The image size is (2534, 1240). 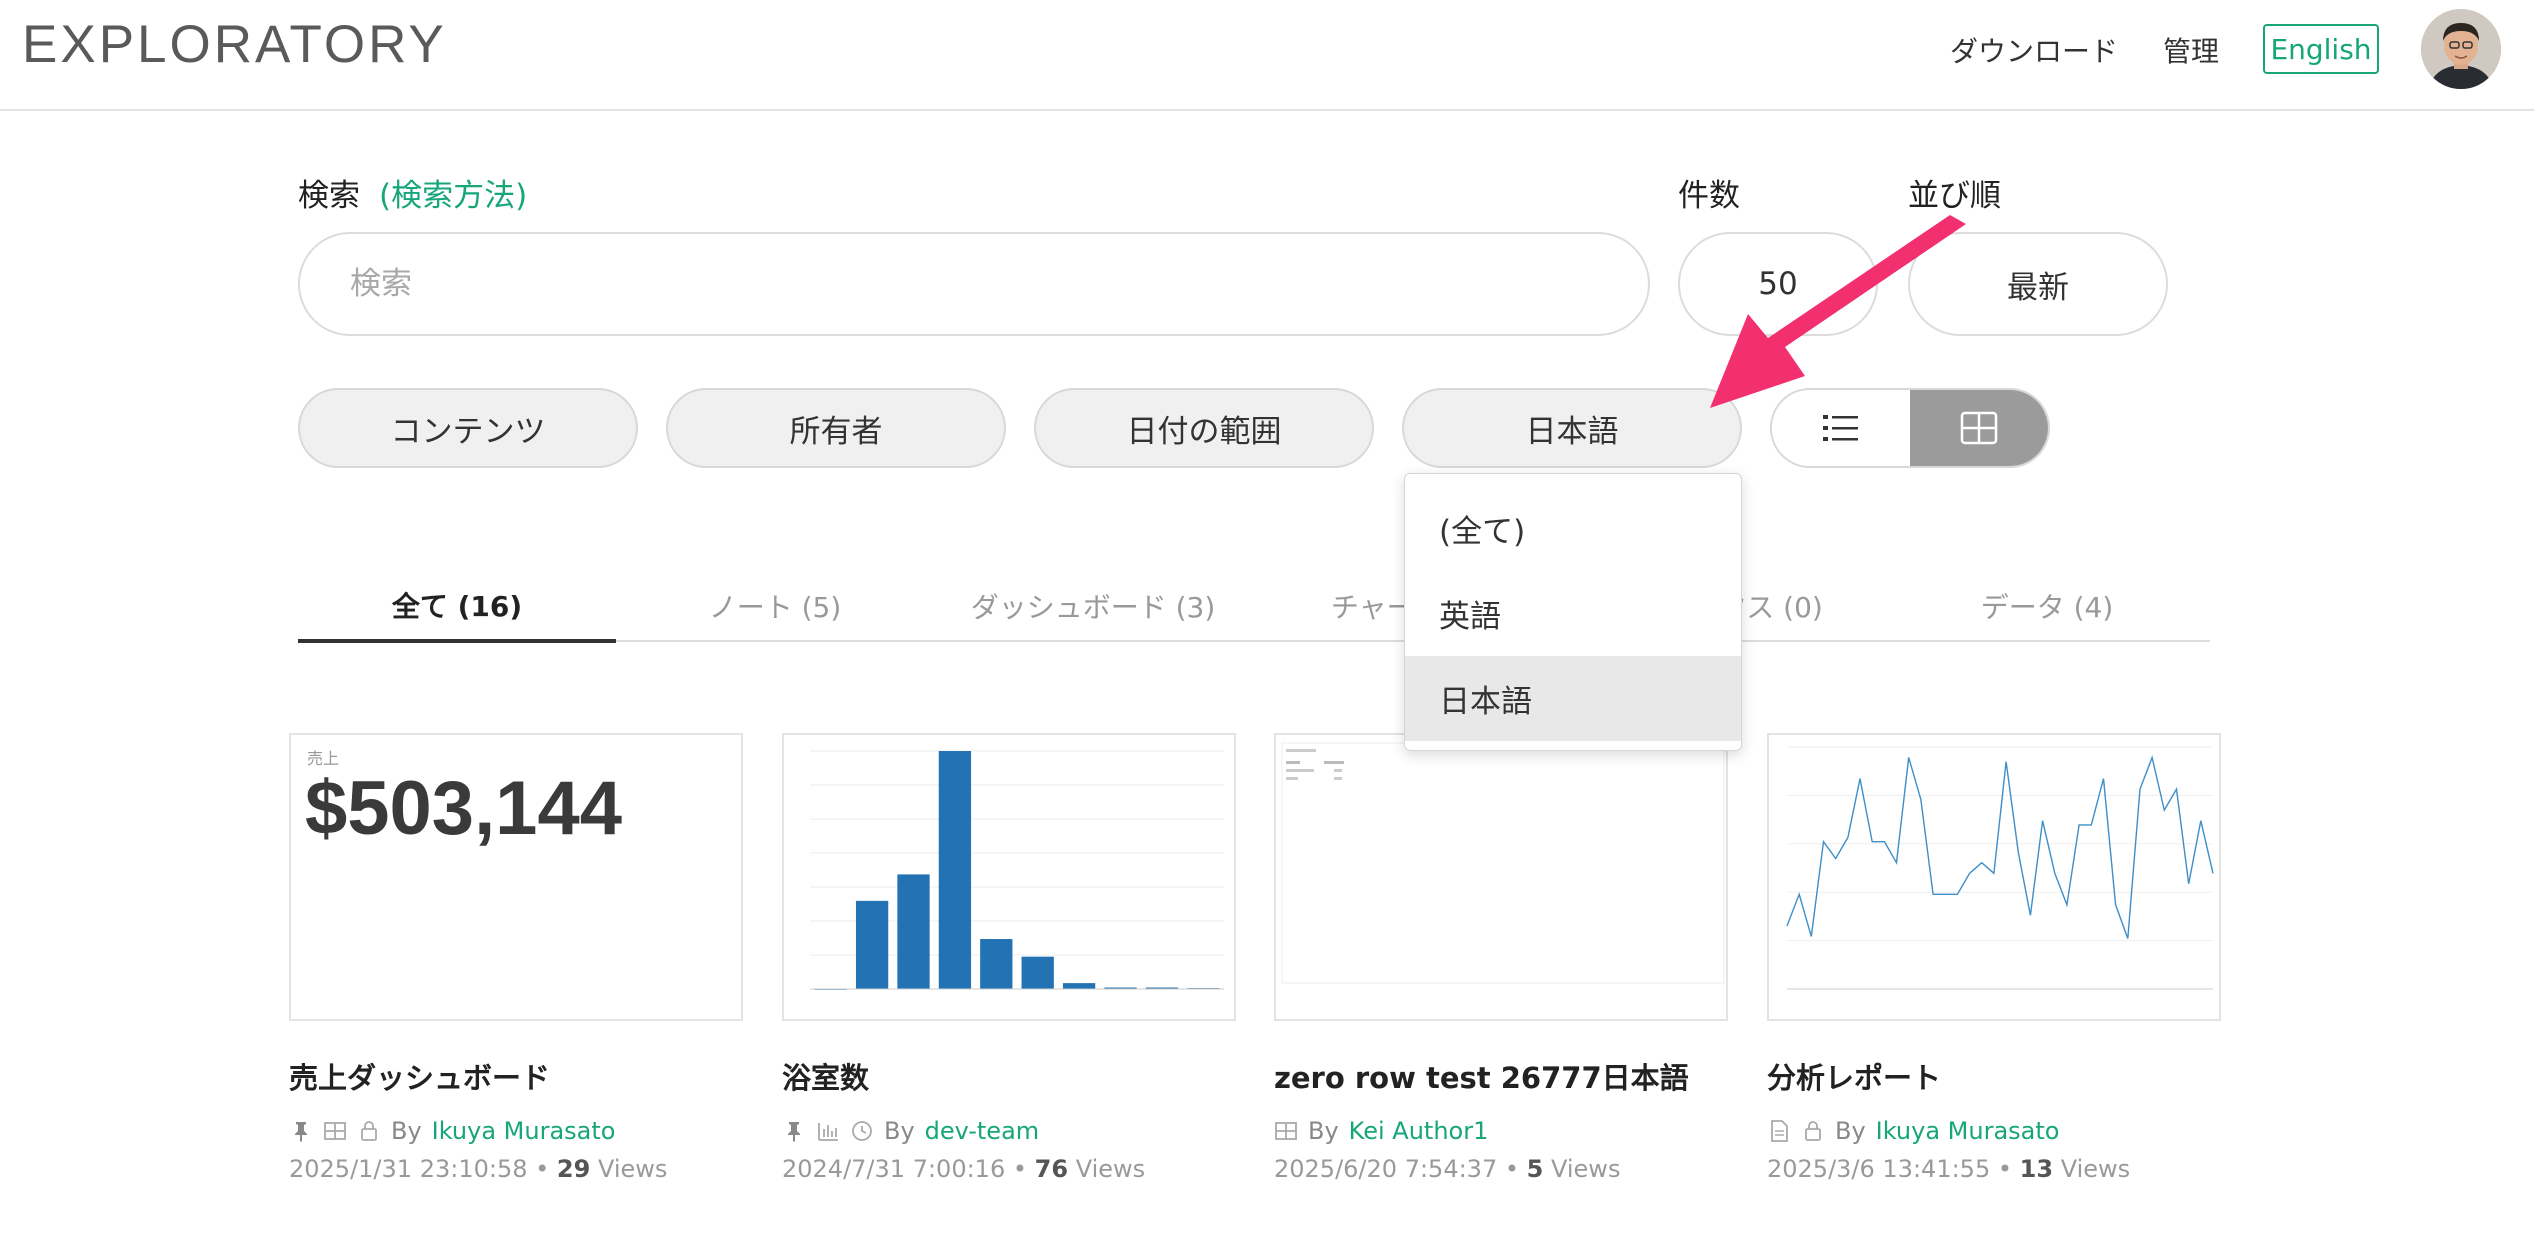 I want to click on card-thumbnail: 売上 $503,144, so click(x=516, y=877).